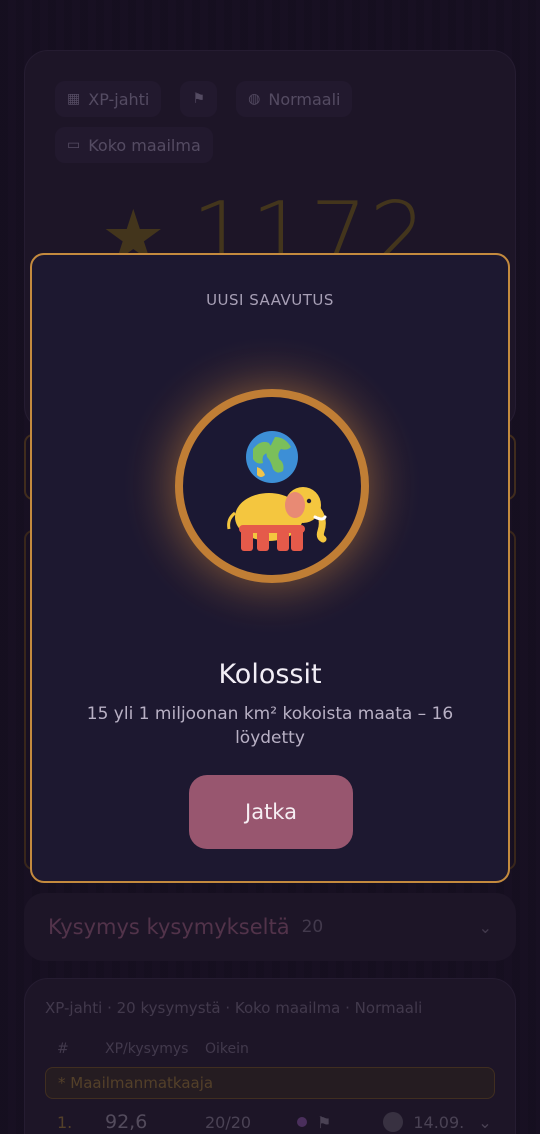 This screenshot has height=1134, width=540. I want to click on achievement-title: Kolossit, so click(270, 674).